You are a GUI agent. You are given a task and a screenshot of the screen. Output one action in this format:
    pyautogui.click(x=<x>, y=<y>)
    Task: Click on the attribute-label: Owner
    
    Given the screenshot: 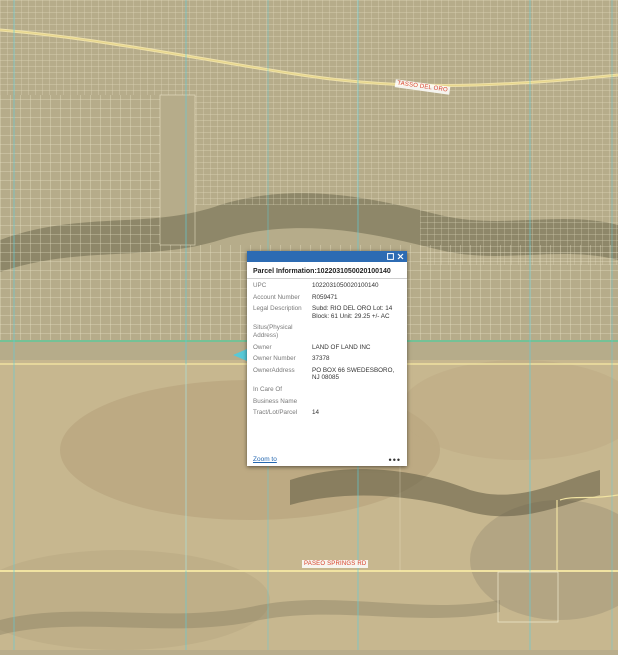 What is the action you would take?
    pyautogui.click(x=262, y=347)
    